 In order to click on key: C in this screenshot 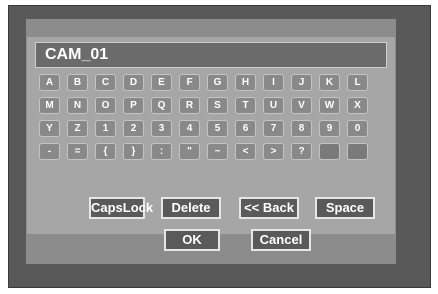, I will do `click(105, 82)`.